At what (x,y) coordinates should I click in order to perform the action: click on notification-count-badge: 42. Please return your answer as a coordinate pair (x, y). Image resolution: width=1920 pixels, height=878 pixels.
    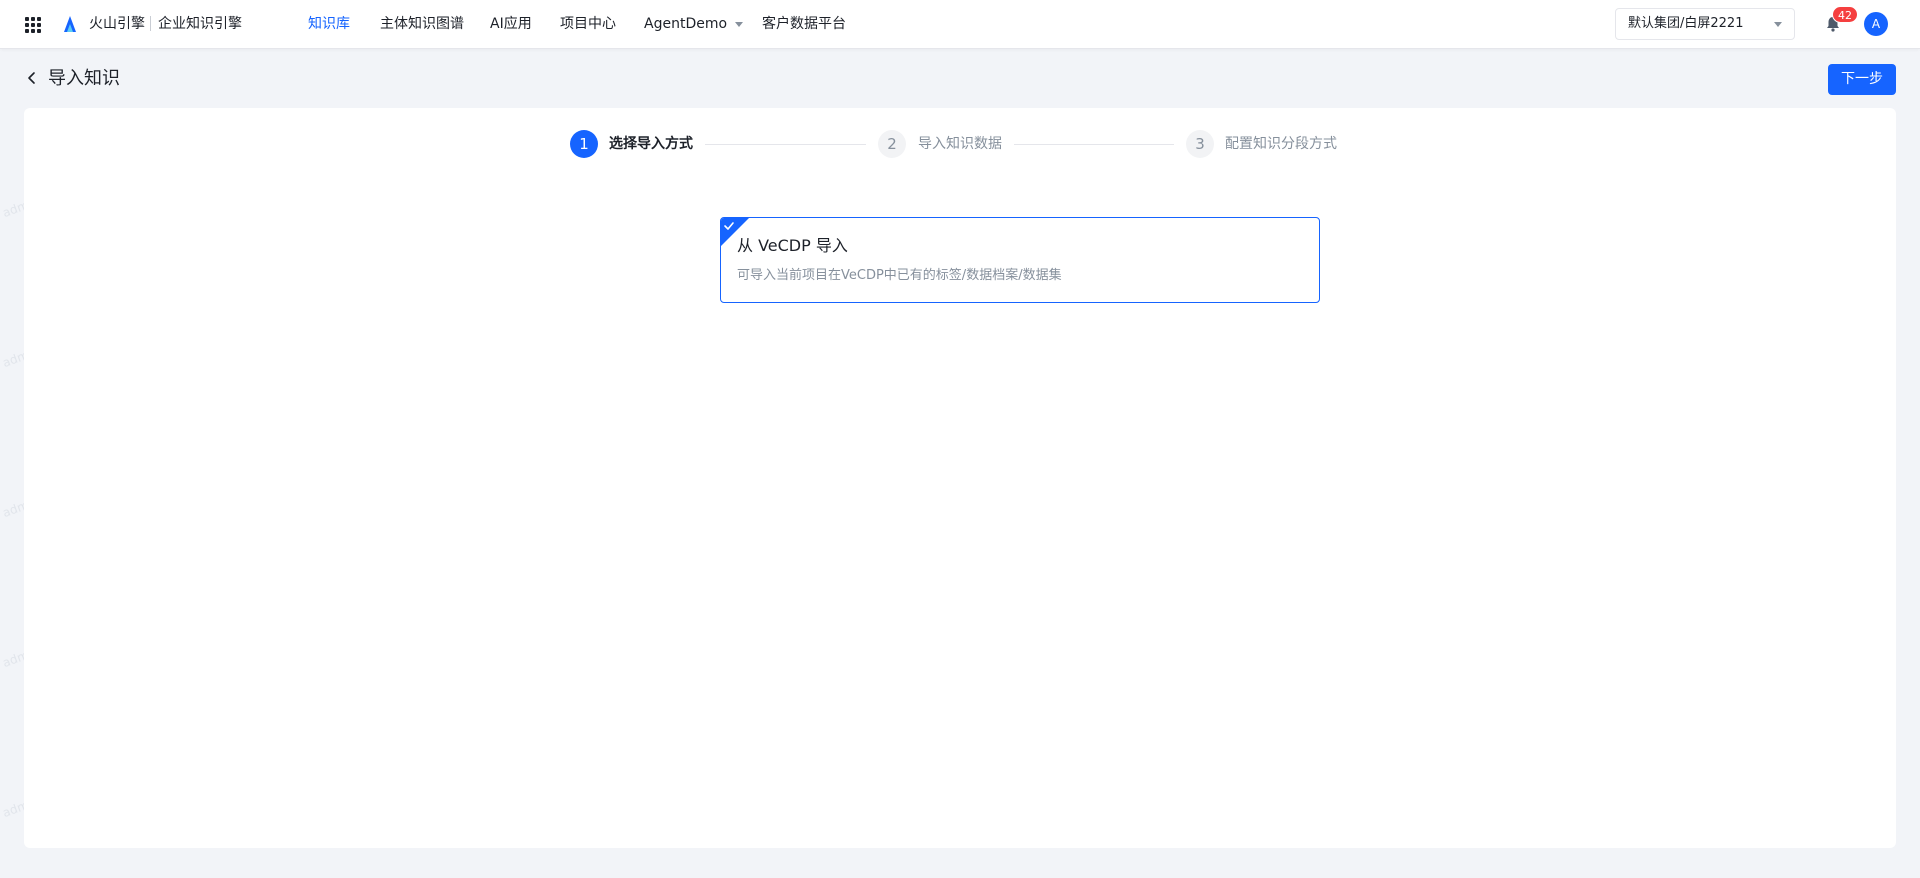
    Looking at the image, I should click on (1845, 14).